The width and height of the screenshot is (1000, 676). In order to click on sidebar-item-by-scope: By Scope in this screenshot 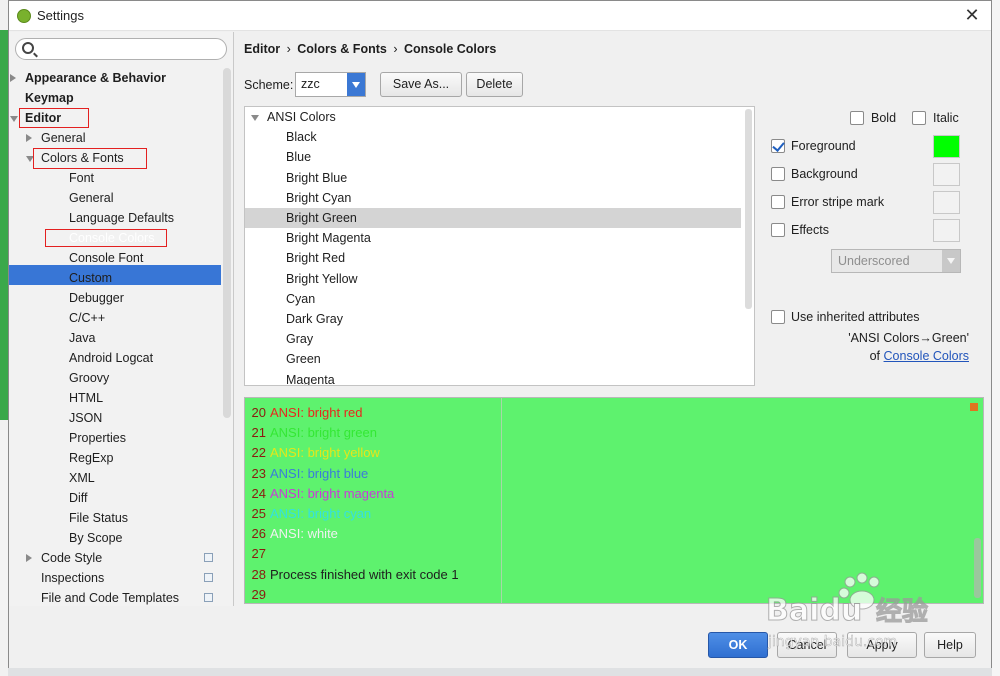, I will do `click(115, 538)`.